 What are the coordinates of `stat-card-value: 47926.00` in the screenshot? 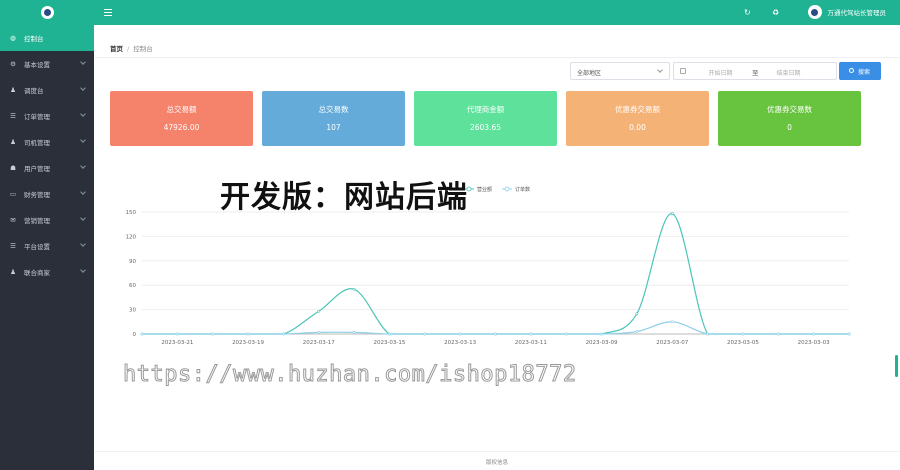 It's located at (181, 127).